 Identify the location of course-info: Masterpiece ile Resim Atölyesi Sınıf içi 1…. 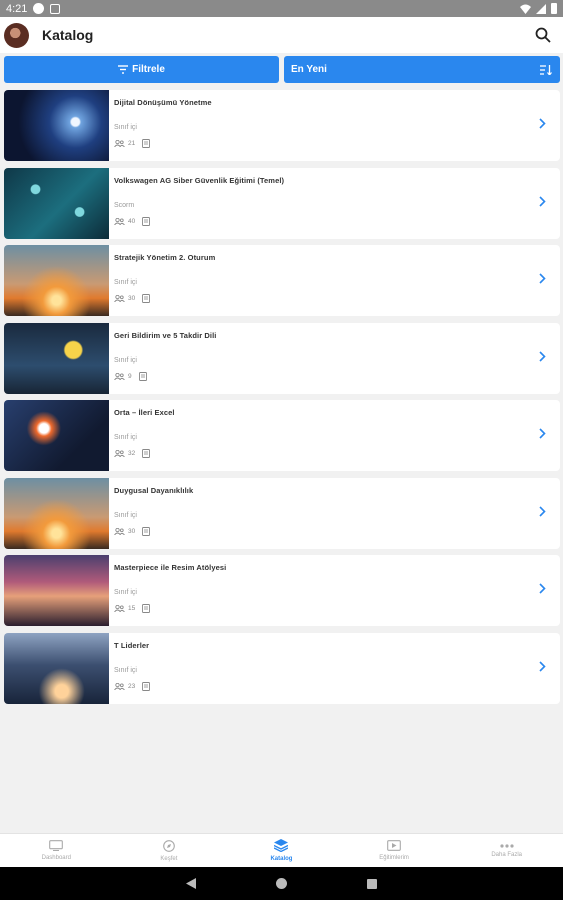
(334, 590).